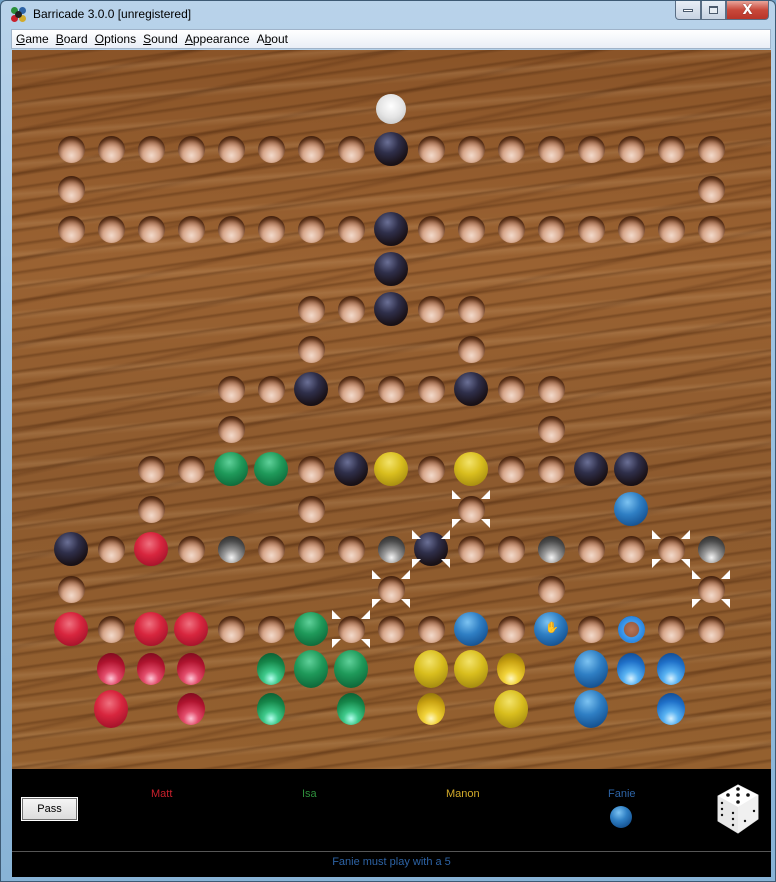 Image resolution: width=776 pixels, height=882 pixels. What do you see at coordinates (272, 39) in the screenshot?
I see `menu-about: About` at bounding box center [272, 39].